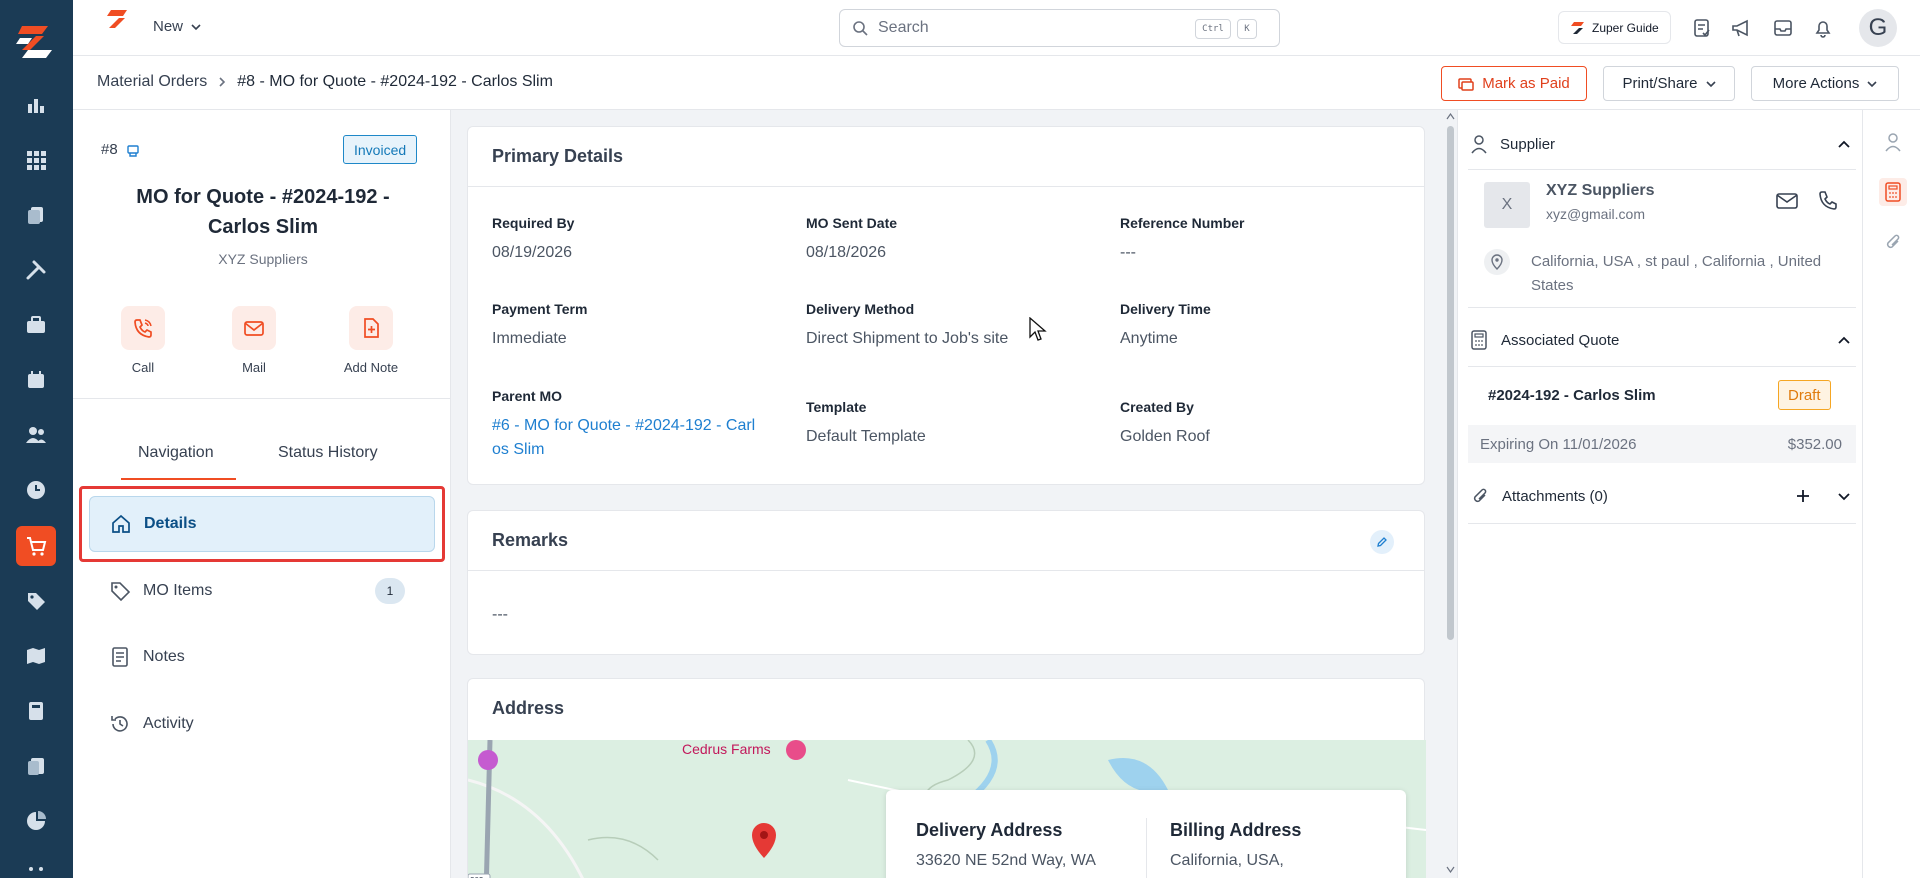 This screenshot has height=878, width=1920. Describe the element at coordinates (1662, 444) in the screenshot. I see `quote-expiry-row: Expiring On 11/01/2026 $352.00` at that location.